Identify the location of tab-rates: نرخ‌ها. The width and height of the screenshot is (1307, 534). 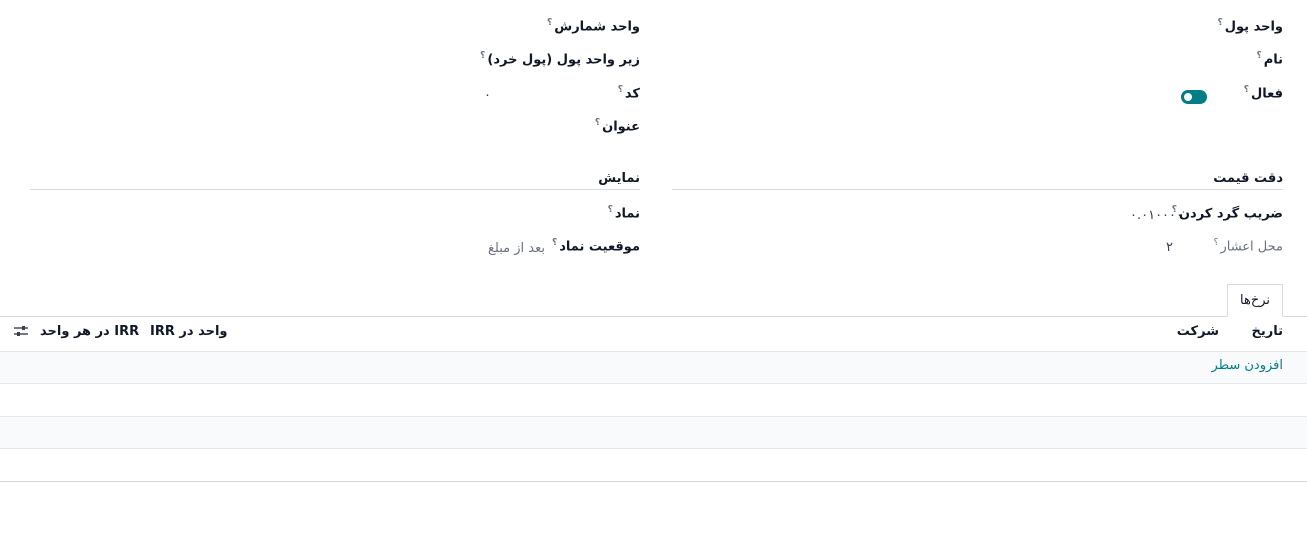
(1255, 300).